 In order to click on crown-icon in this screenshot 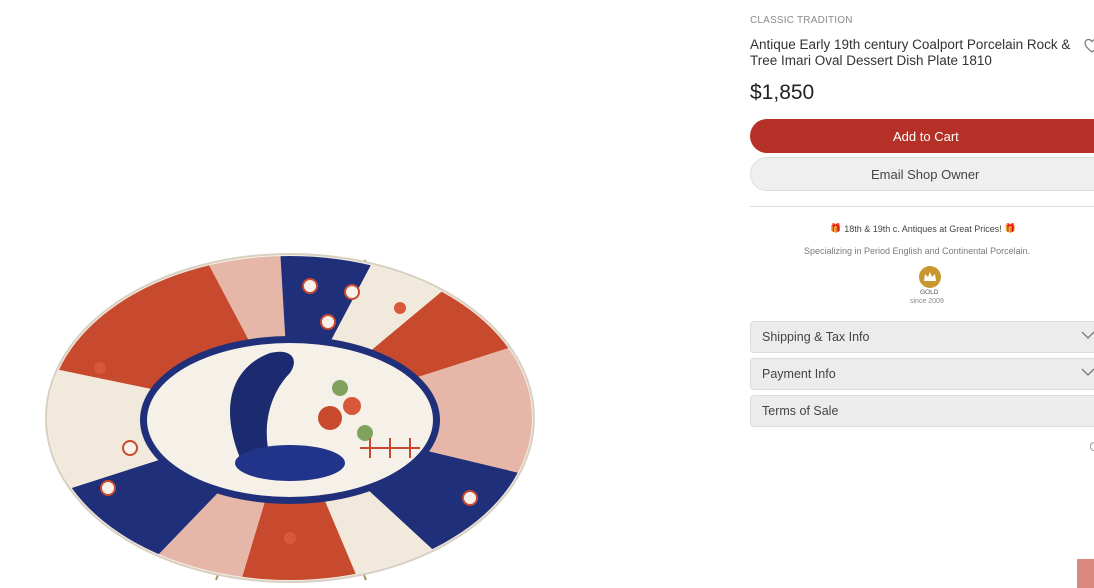, I will do `click(930, 277)`.